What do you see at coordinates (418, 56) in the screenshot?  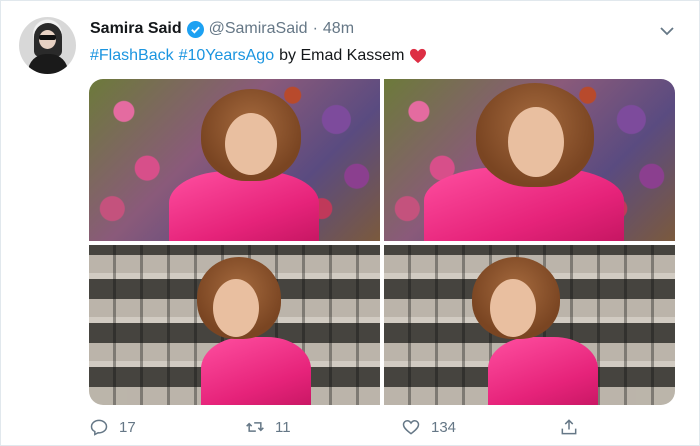 I see `red-heart-emoji-icon` at bounding box center [418, 56].